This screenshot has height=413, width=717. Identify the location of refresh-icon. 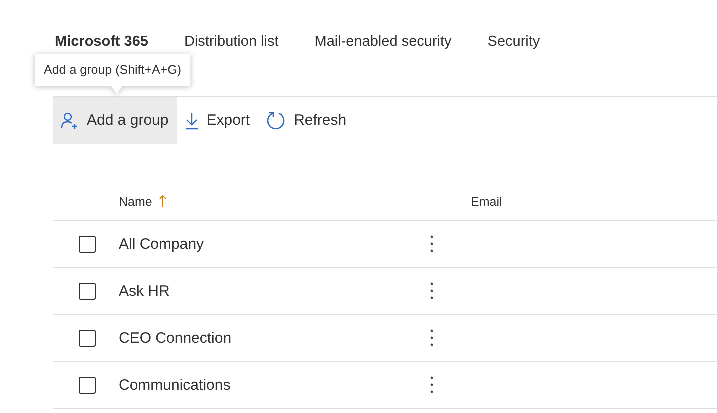
(276, 120).